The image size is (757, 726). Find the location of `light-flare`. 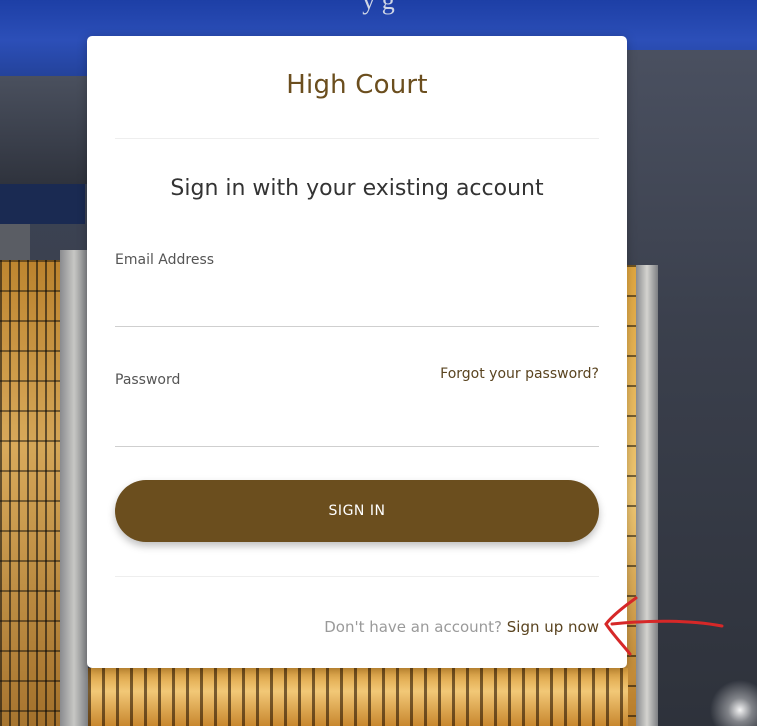

light-flare is located at coordinates (733, 703).